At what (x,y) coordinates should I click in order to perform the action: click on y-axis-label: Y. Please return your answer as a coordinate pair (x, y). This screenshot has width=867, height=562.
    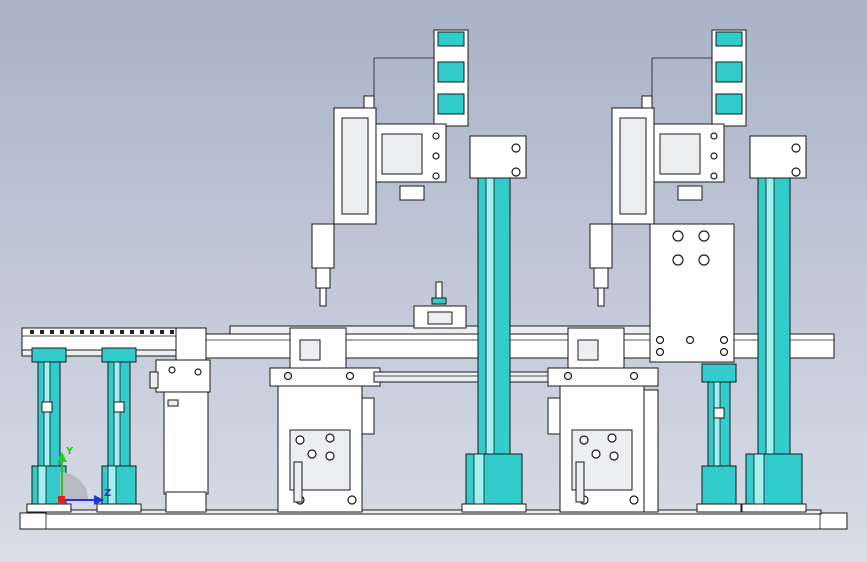
    Looking at the image, I should click on (69, 451).